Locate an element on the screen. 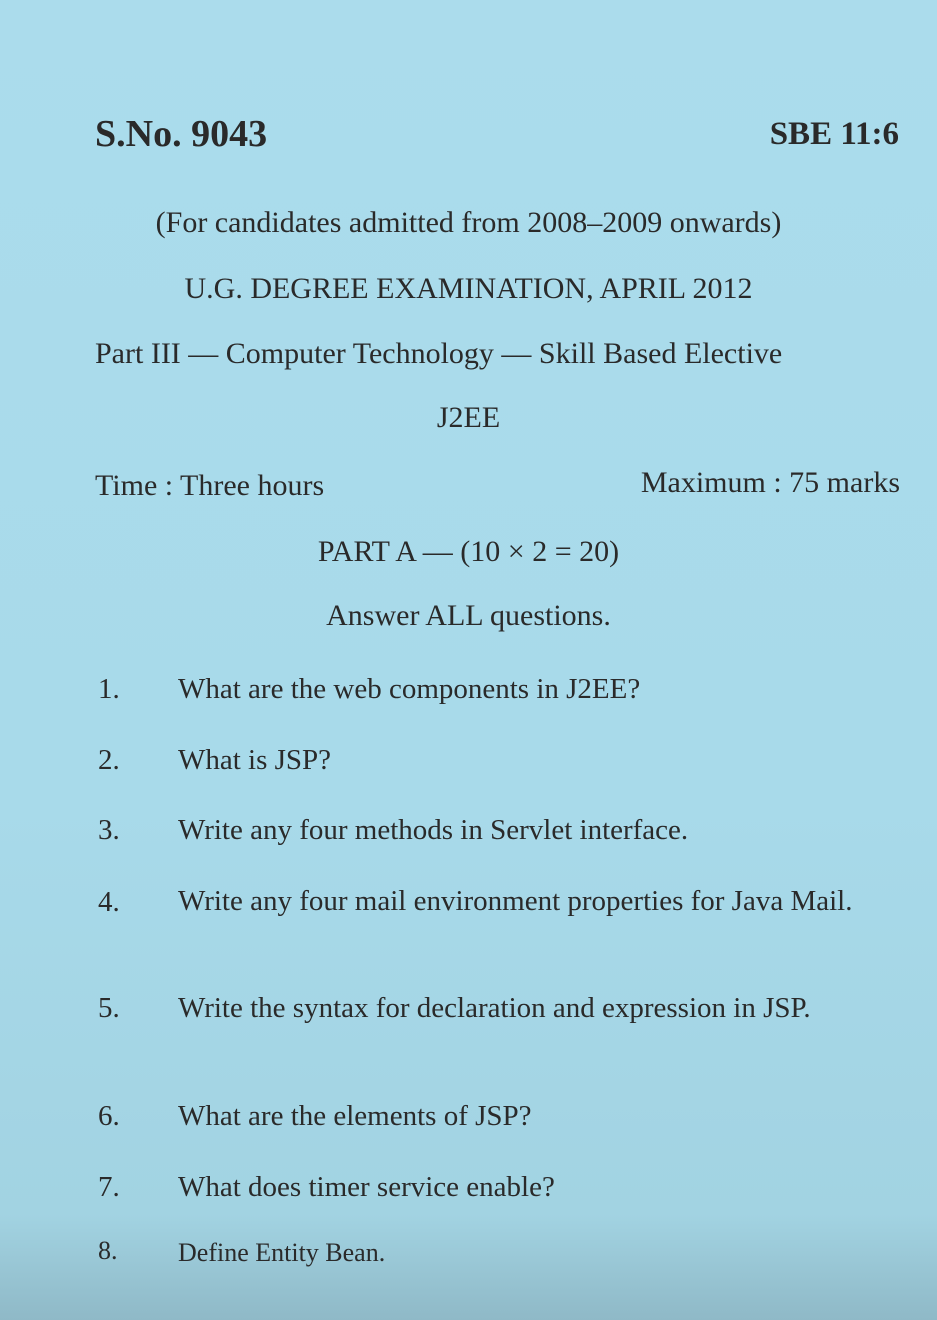  question-number: 7. is located at coordinates (109, 1187).